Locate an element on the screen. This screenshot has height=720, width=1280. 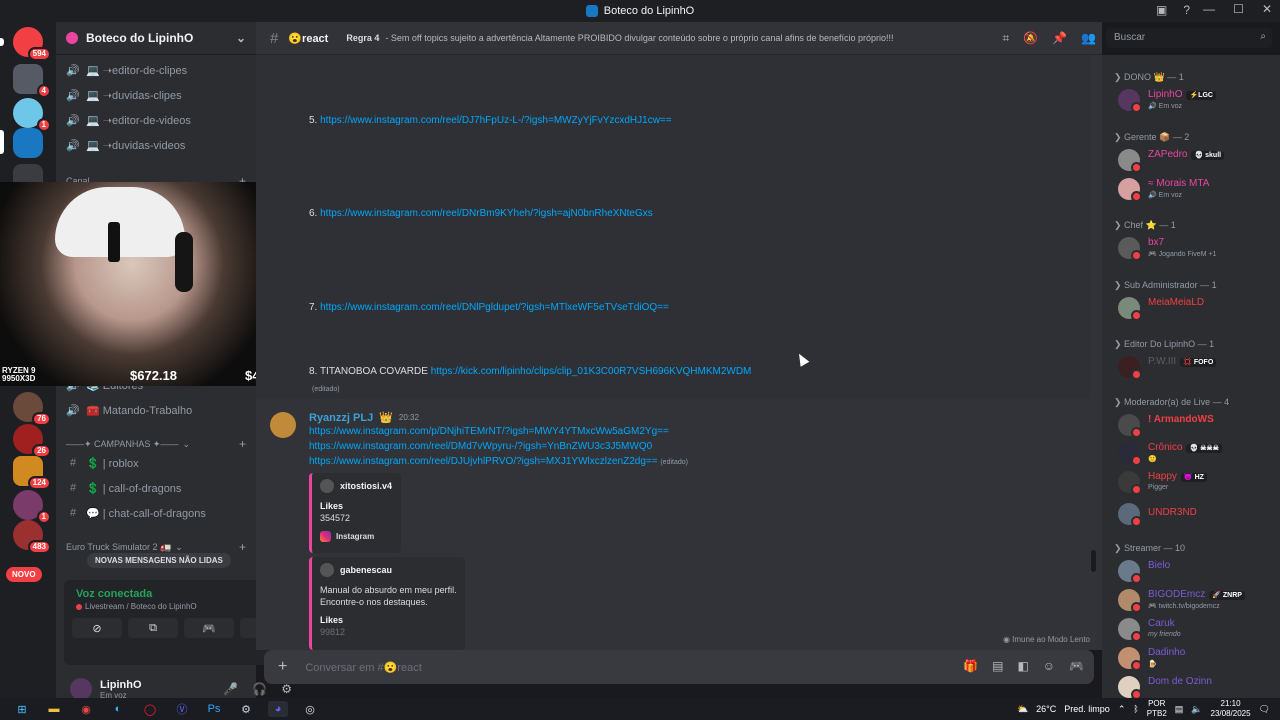
notification-icon: 🗨 is located at coordinates (1264, 709).